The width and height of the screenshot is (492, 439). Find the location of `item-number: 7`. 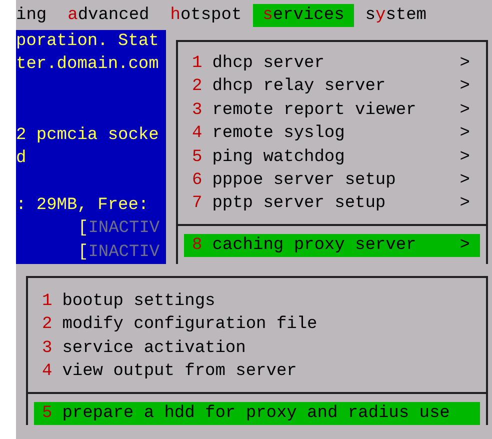

item-number: 7 is located at coordinates (197, 204).